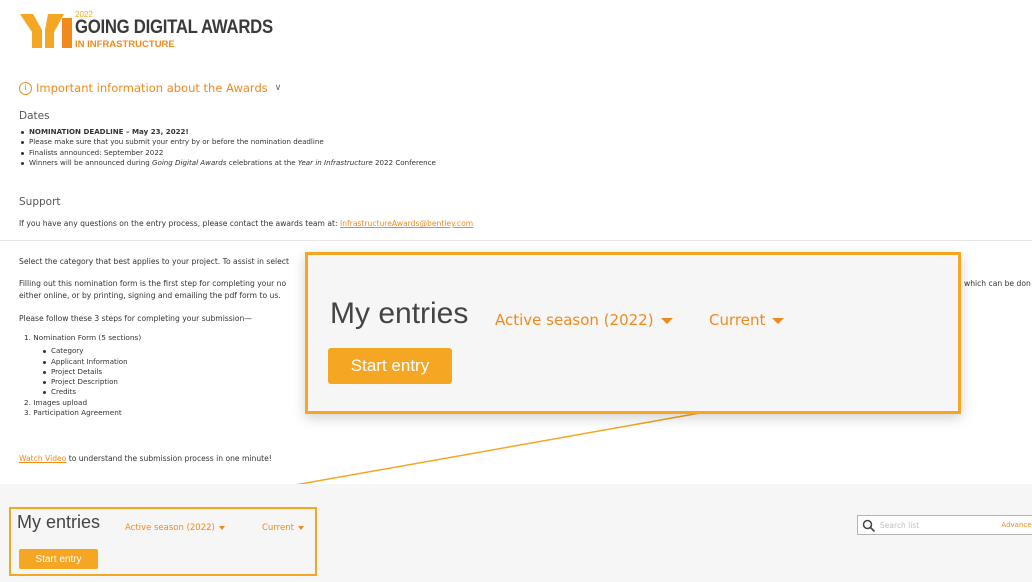 The height and width of the screenshot is (582, 1032). What do you see at coordinates (174, 27) in the screenshot?
I see `logo-title: GOING DIGITAL AWARDS` at bounding box center [174, 27].